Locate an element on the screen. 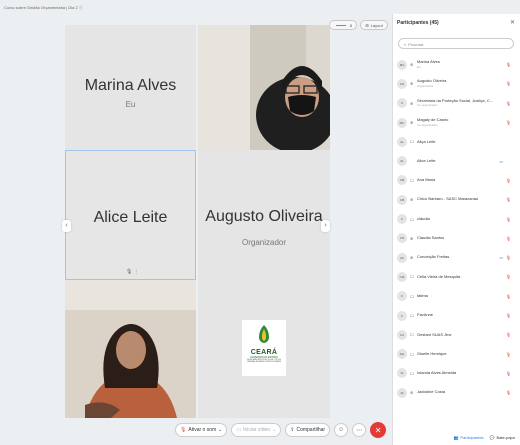  avatar: JC is located at coordinates (402, 392).